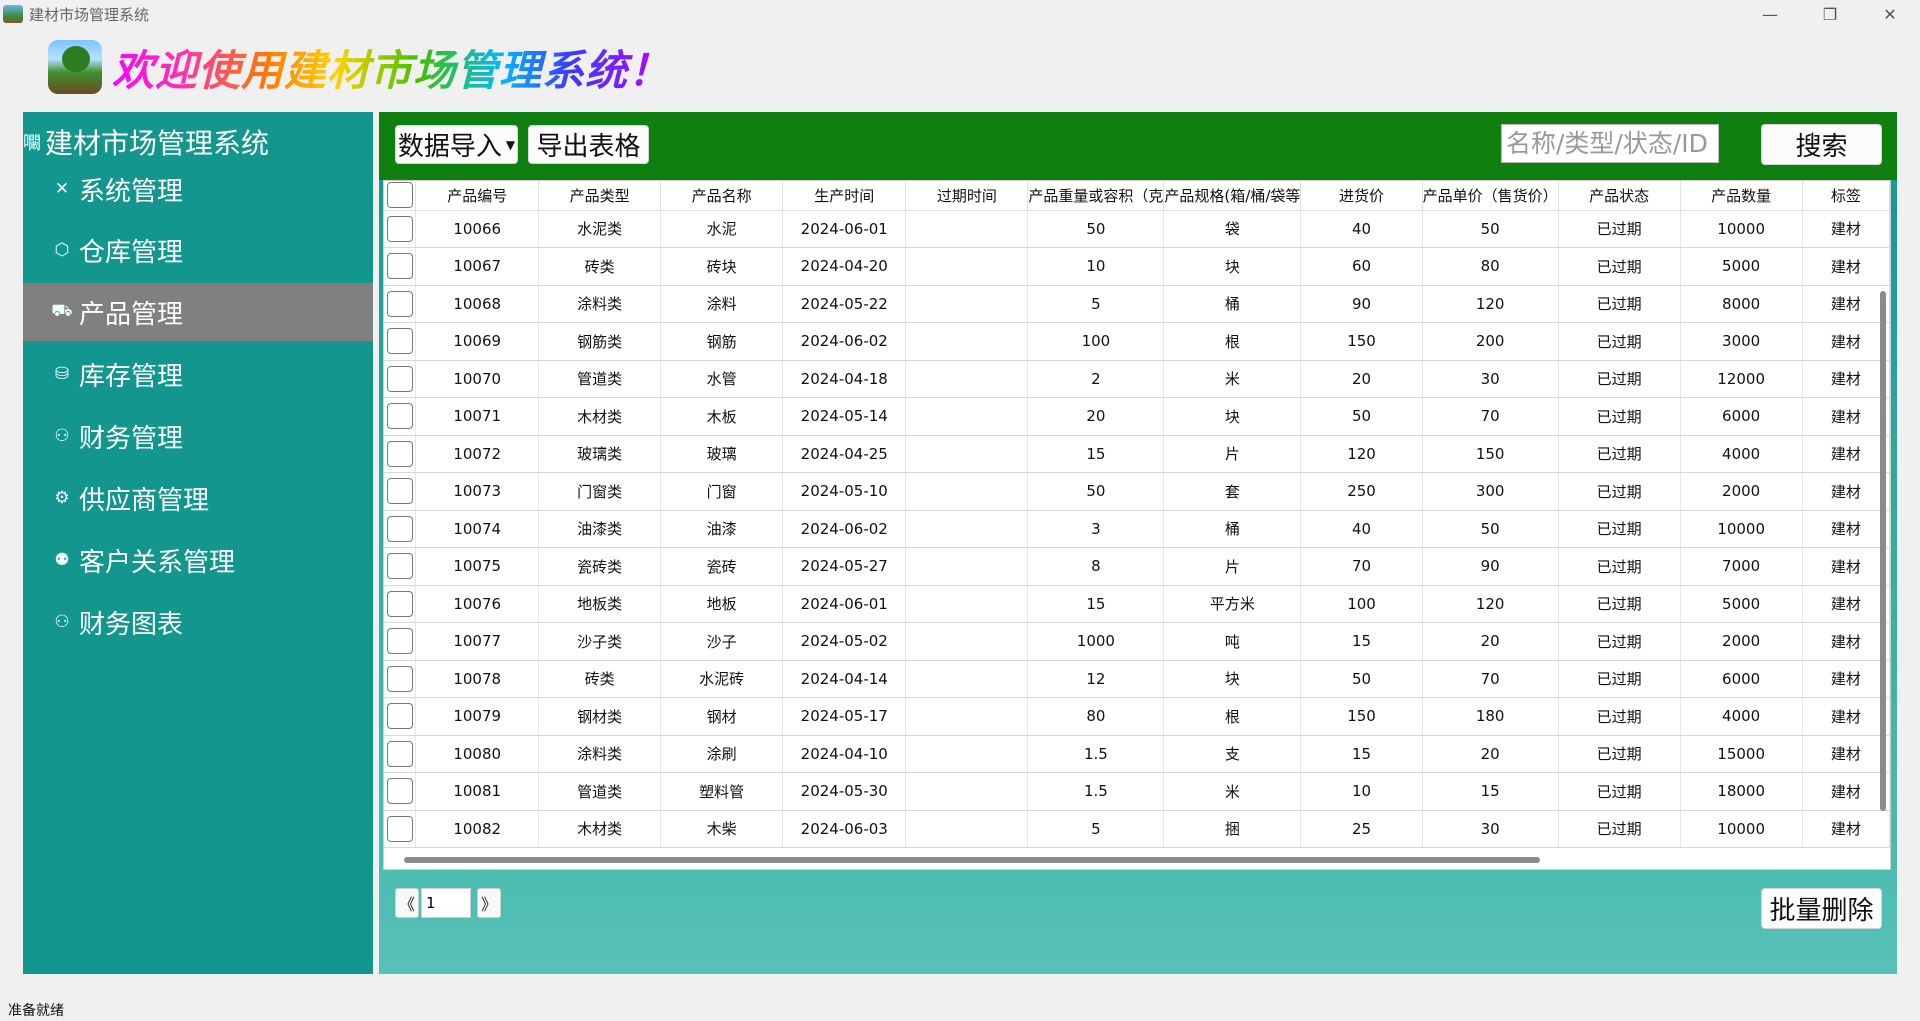 The image size is (1920, 1021). What do you see at coordinates (1361, 604) in the screenshot?
I see `table-cell: 100` at bounding box center [1361, 604].